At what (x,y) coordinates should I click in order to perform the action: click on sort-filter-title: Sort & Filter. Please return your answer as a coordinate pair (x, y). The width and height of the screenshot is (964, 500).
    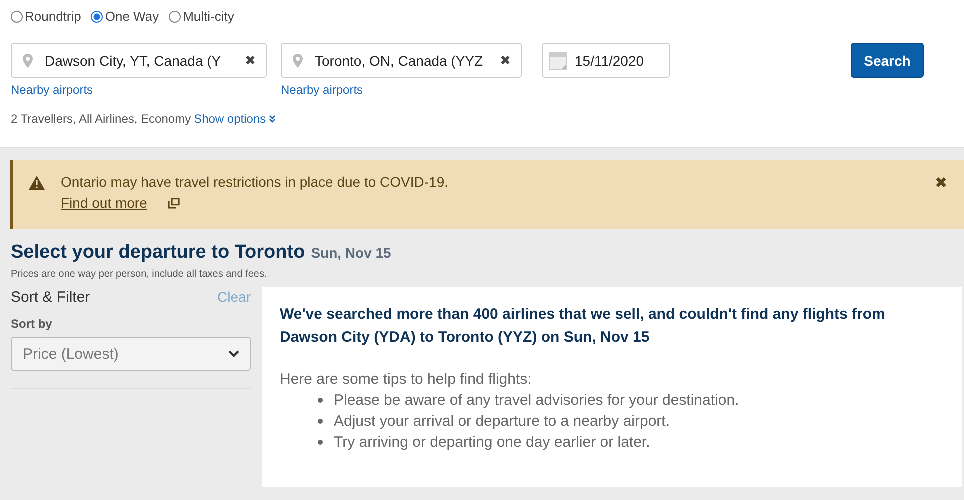
    Looking at the image, I should click on (50, 297).